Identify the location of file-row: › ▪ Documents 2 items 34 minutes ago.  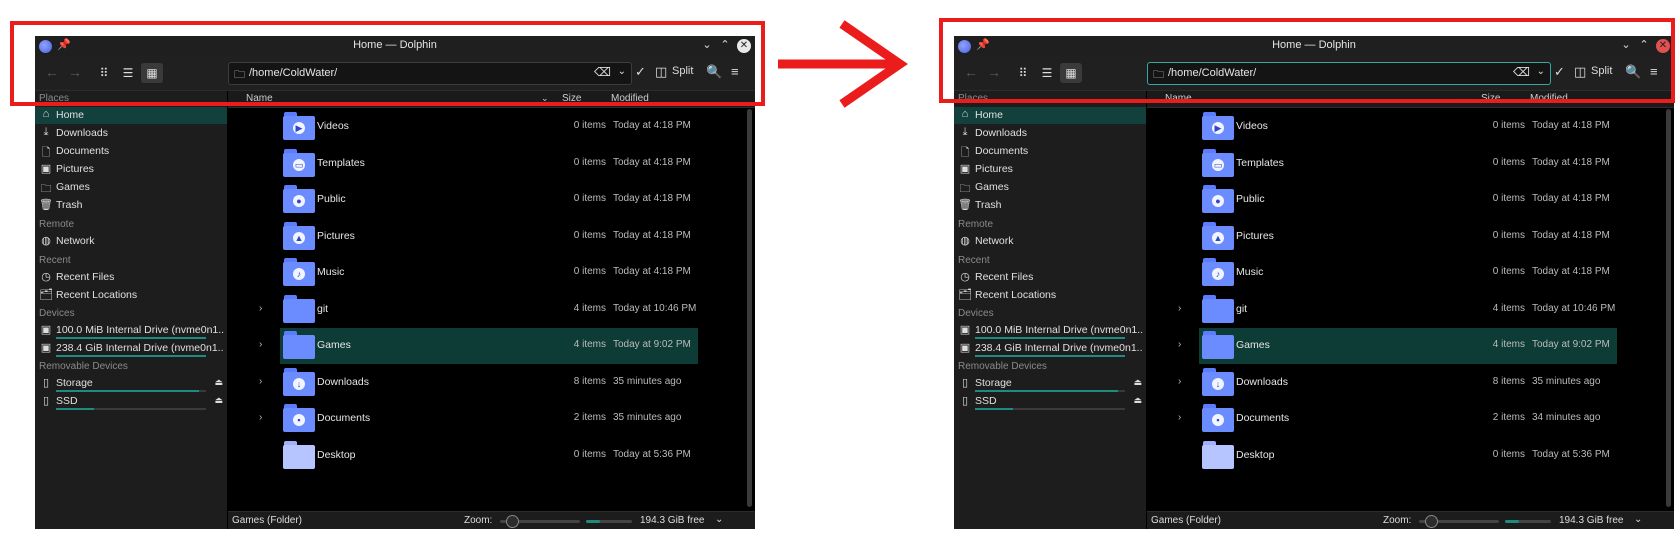
(1402, 419).